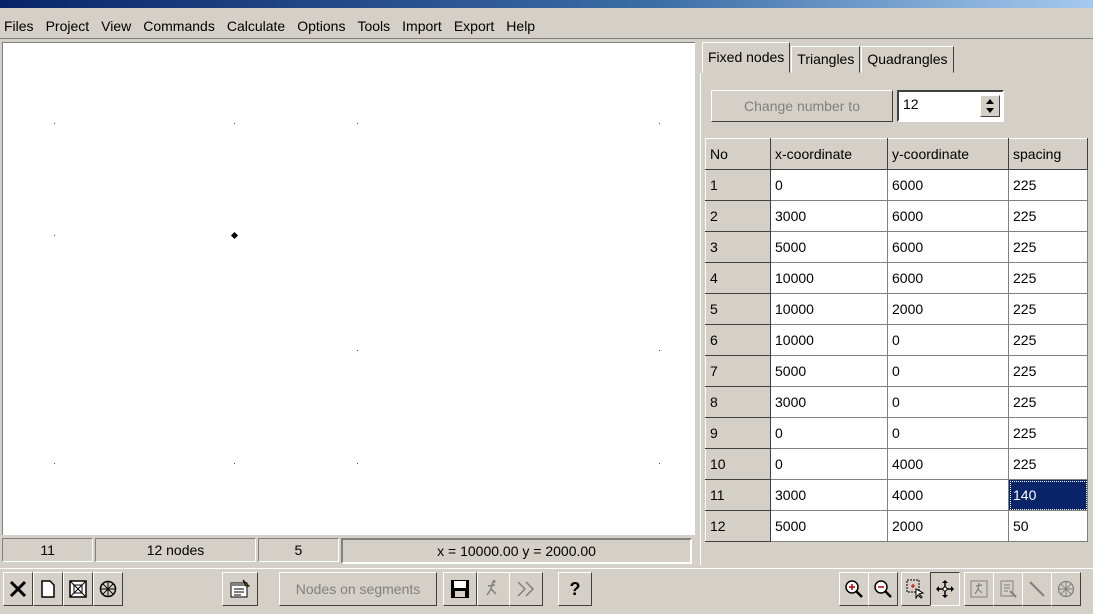 Image resolution: width=1093 pixels, height=614 pixels. Describe the element at coordinates (738, 371) in the screenshot. I see `row-number: 7` at that location.